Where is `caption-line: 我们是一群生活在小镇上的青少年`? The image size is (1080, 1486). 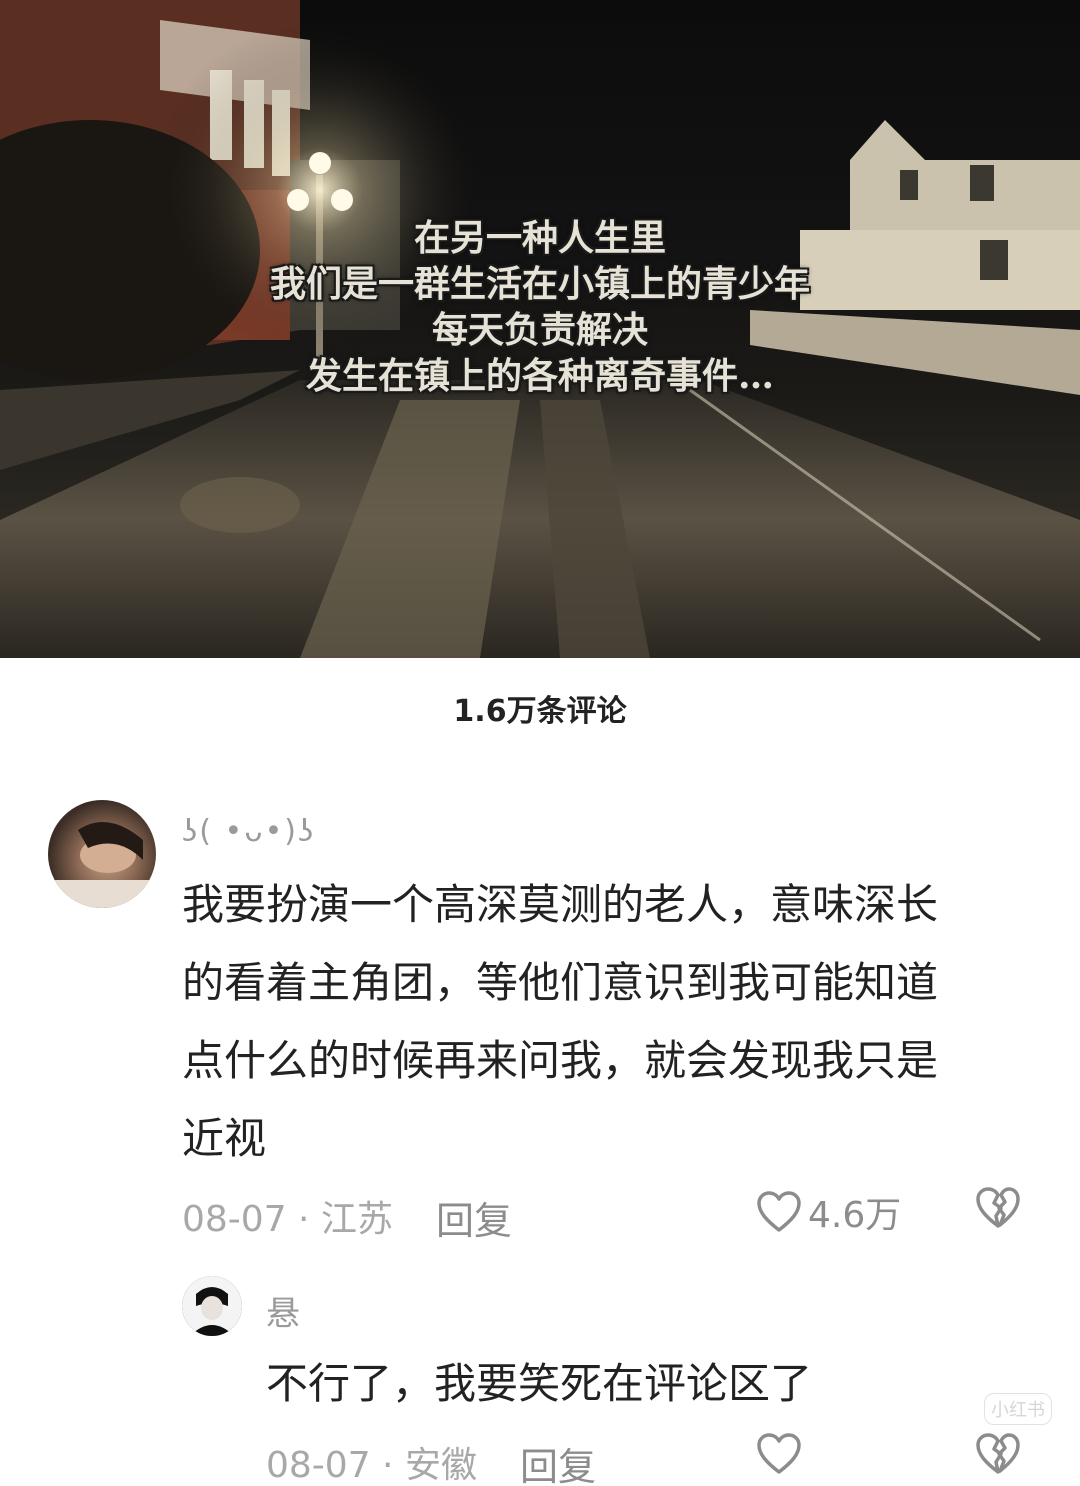
caption-line: 我们是一群生活在小镇上的青少年 is located at coordinates (539, 284).